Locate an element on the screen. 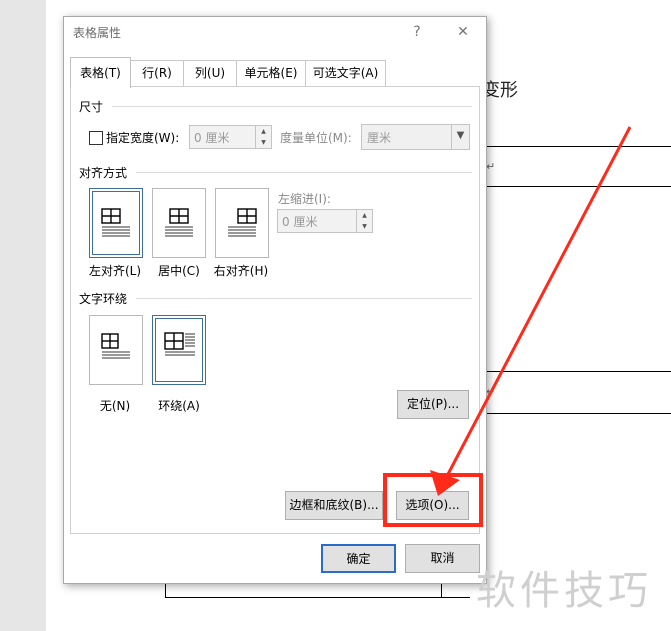 This screenshot has width=671, height=631. tab-table: 表格(T) is located at coordinates (100, 72).